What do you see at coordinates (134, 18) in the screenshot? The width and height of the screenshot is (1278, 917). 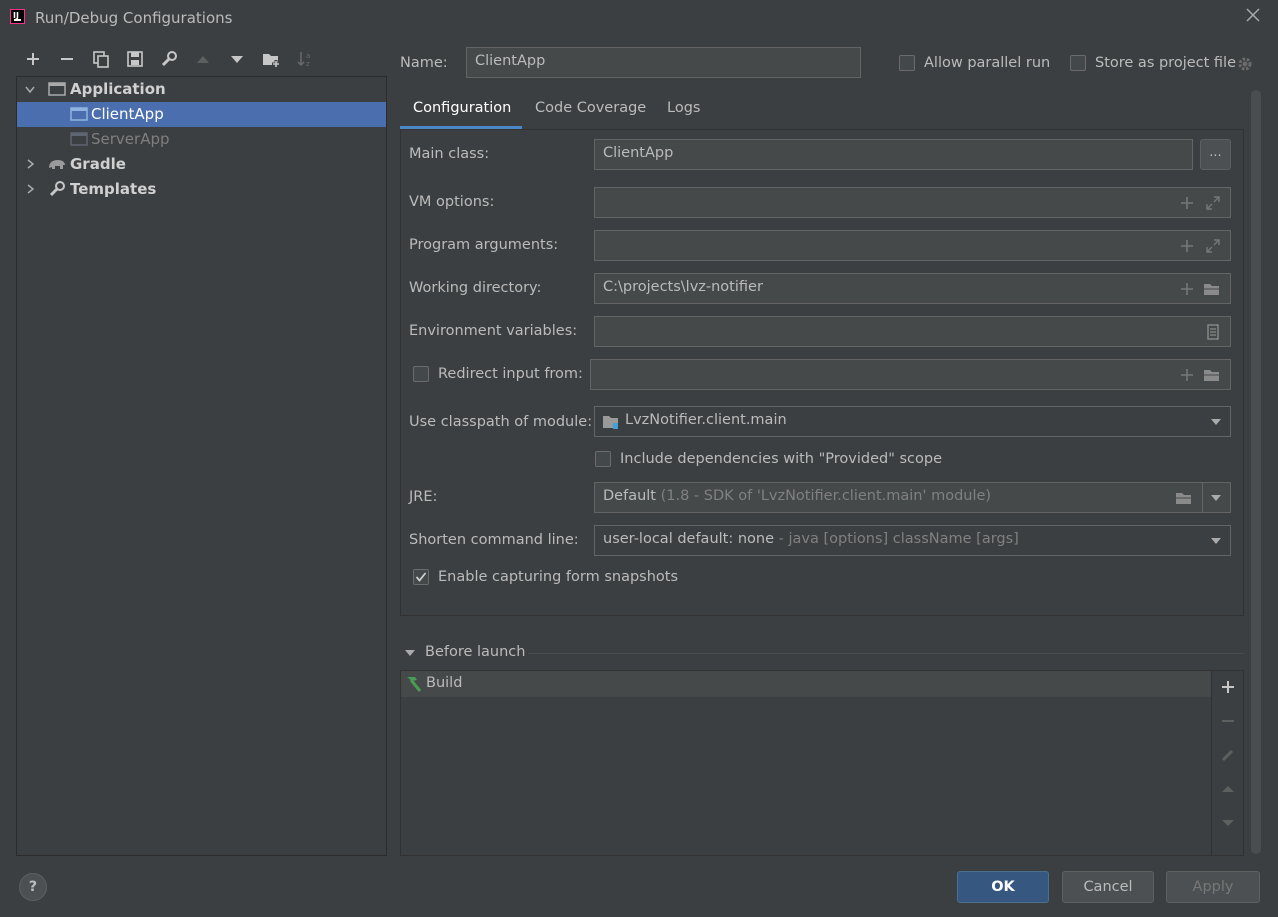 I see `window-title: Run/Debug Configurations` at bounding box center [134, 18].